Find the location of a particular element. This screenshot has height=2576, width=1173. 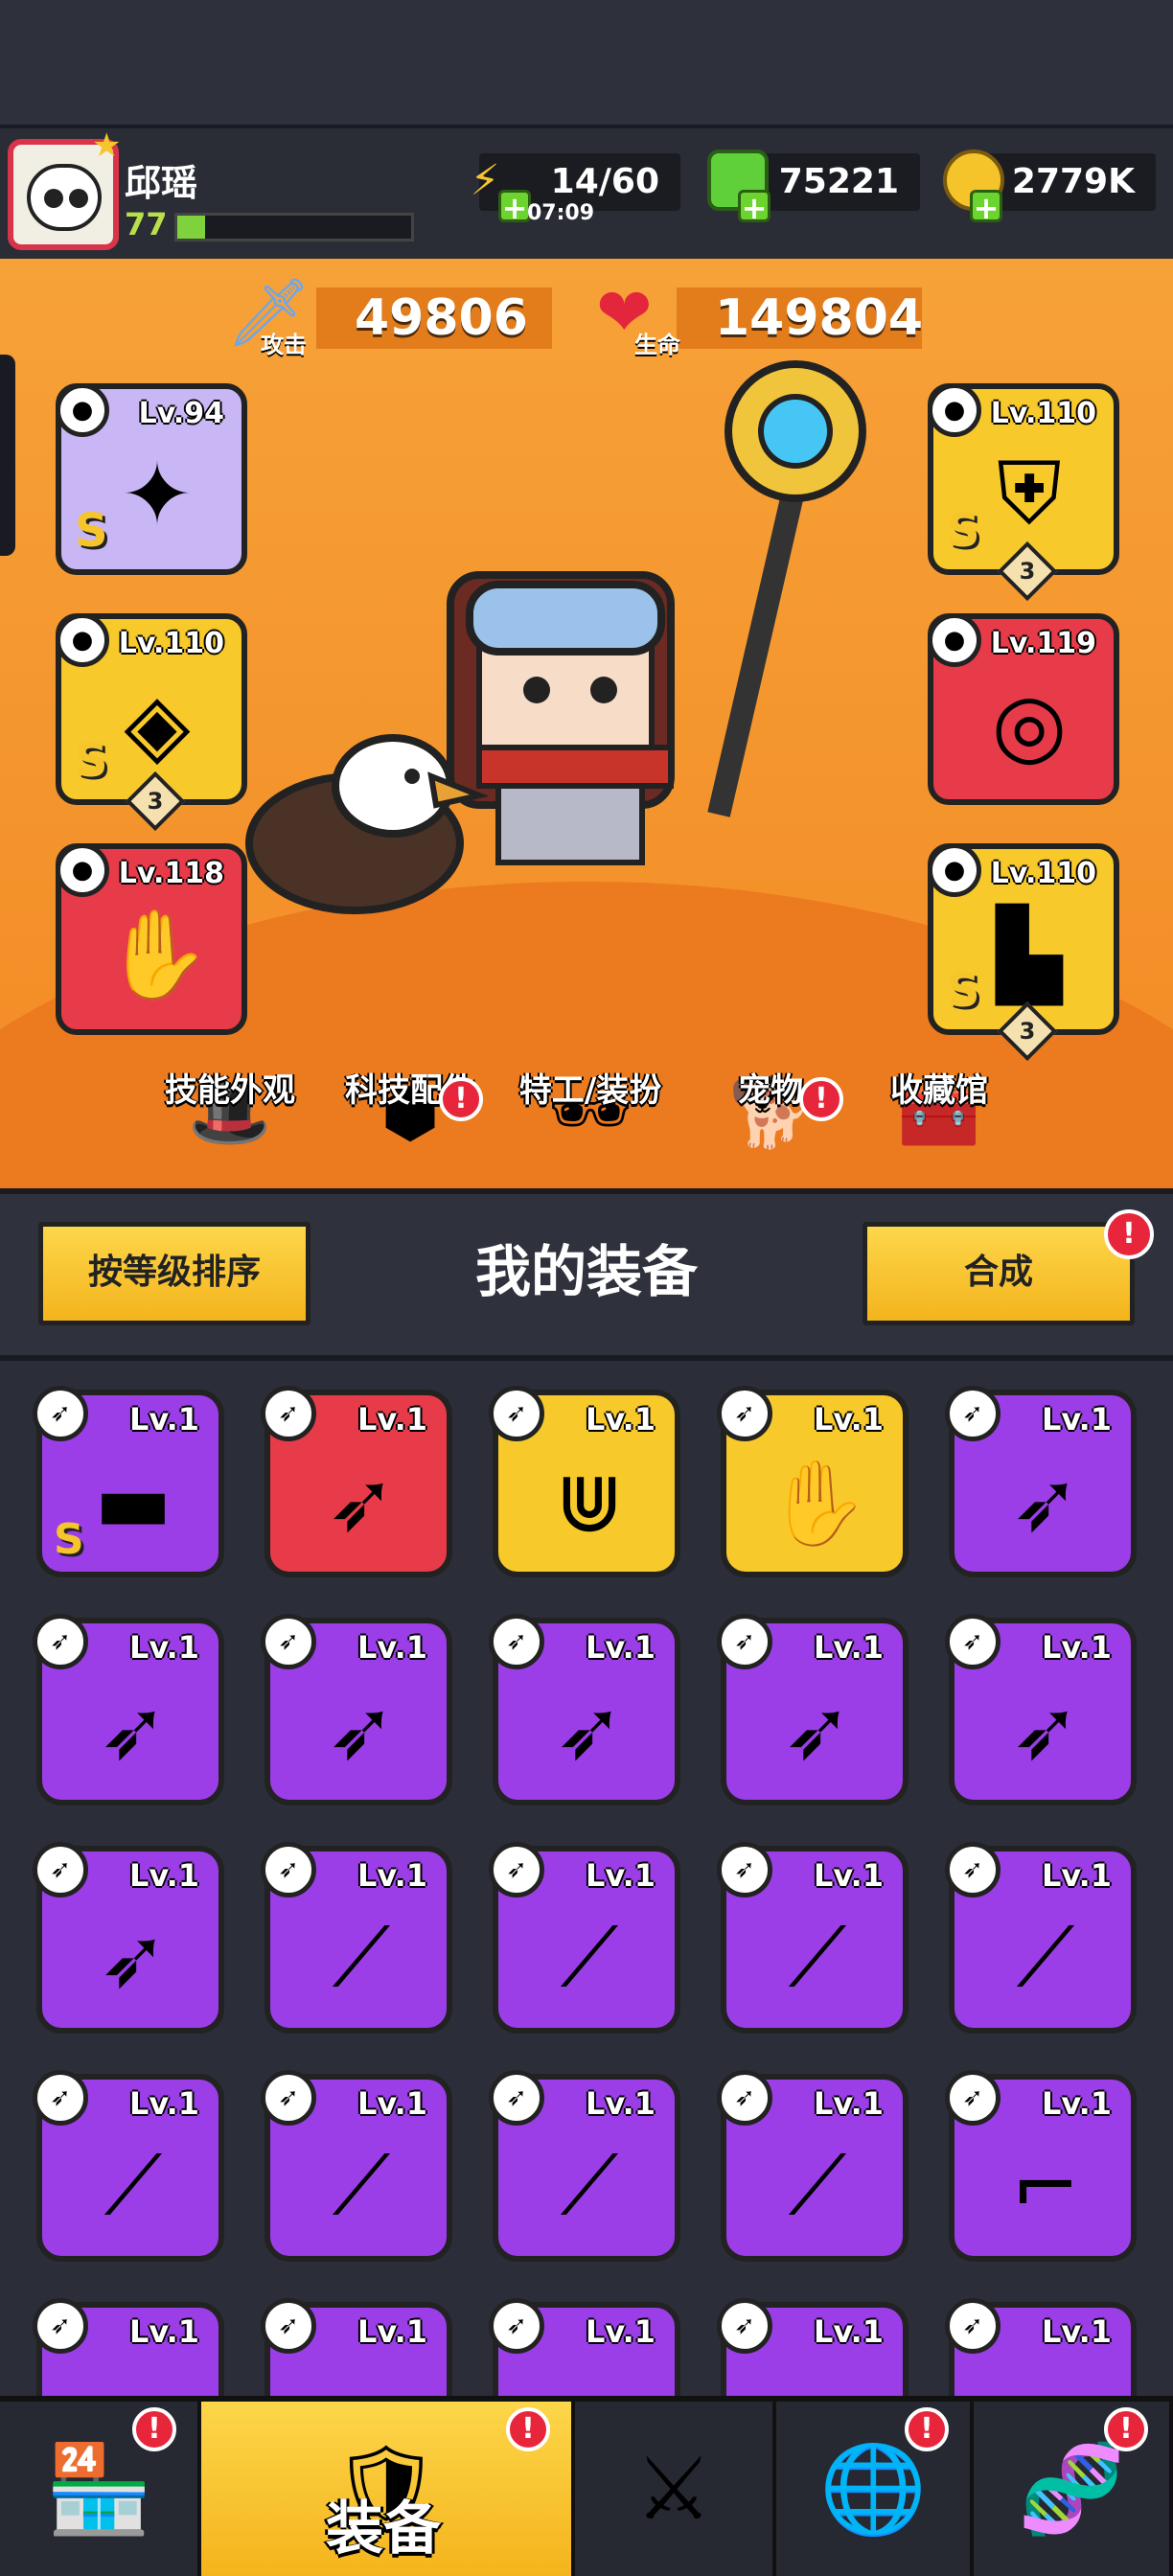

inventory-item: ➶ Lv.1 ✋ is located at coordinates (812, 1481).